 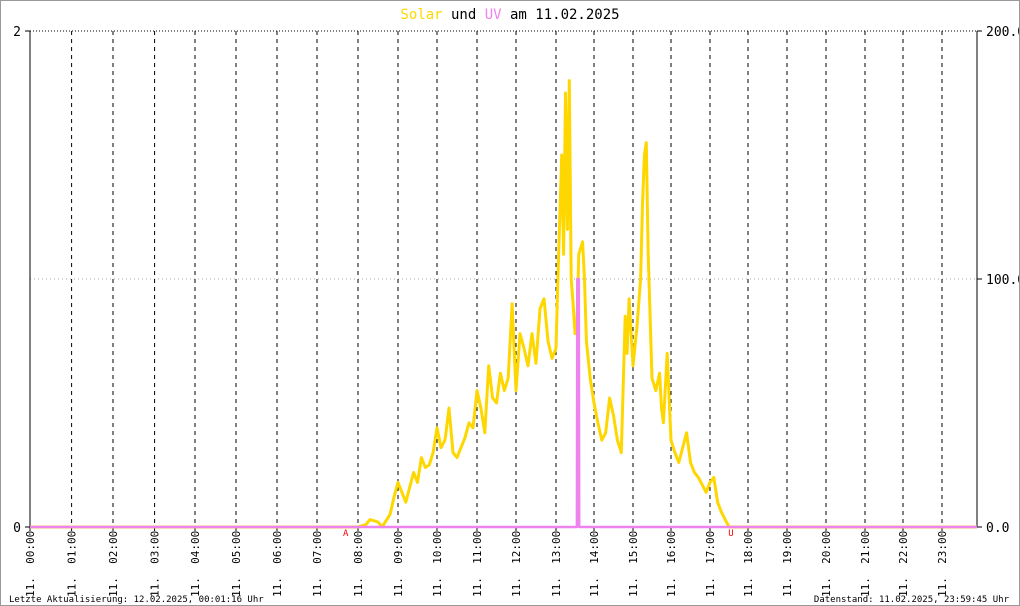 I want to click on x-tick-label: 11. 20:00, so click(x=826, y=564).